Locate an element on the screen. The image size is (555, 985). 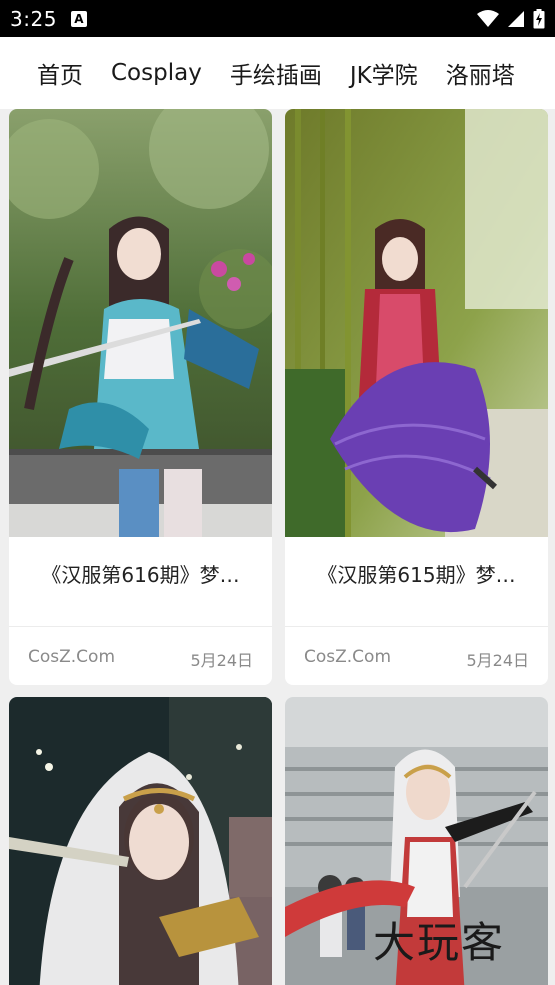
content-card is located at coordinates (140, 841).